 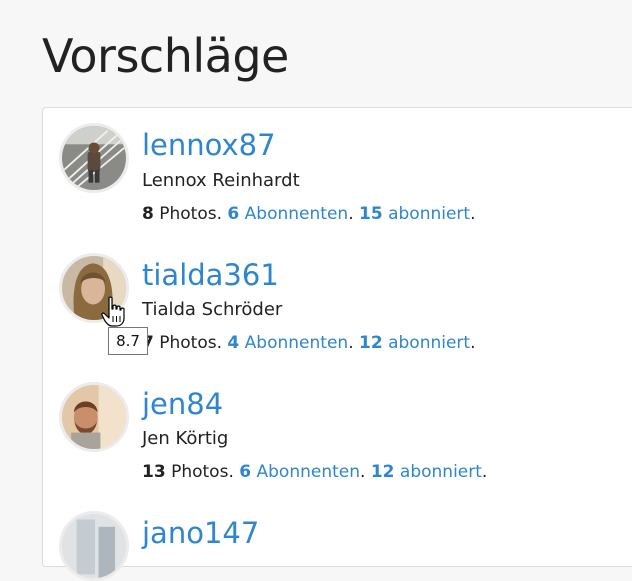 I want to click on user-stats: 8 Photos. 6 Abonnenten. 15 abonniert., so click(x=309, y=214).